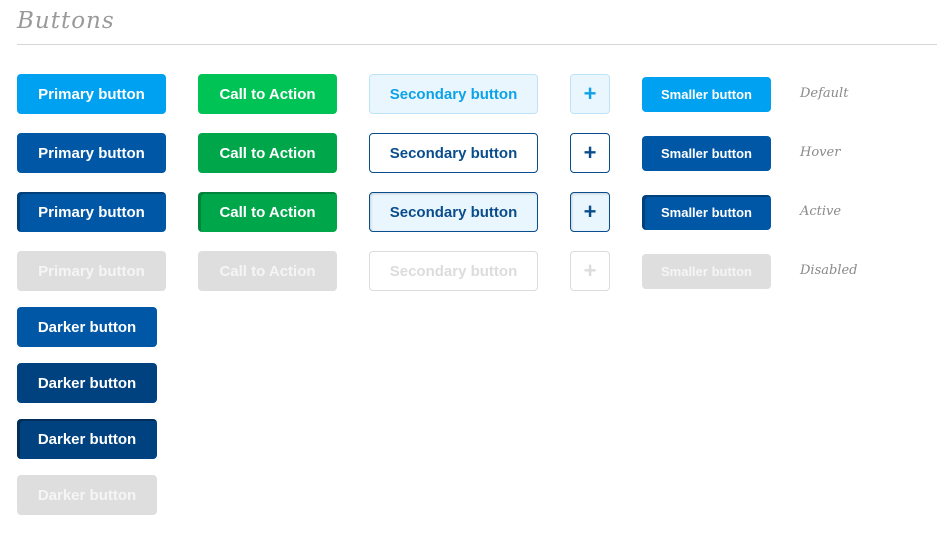 The width and height of the screenshot is (952, 534). What do you see at coordinates (91, 94) in the screenshot?
I see `primary-button-default: Primary button` at bounding box center [91, 94].